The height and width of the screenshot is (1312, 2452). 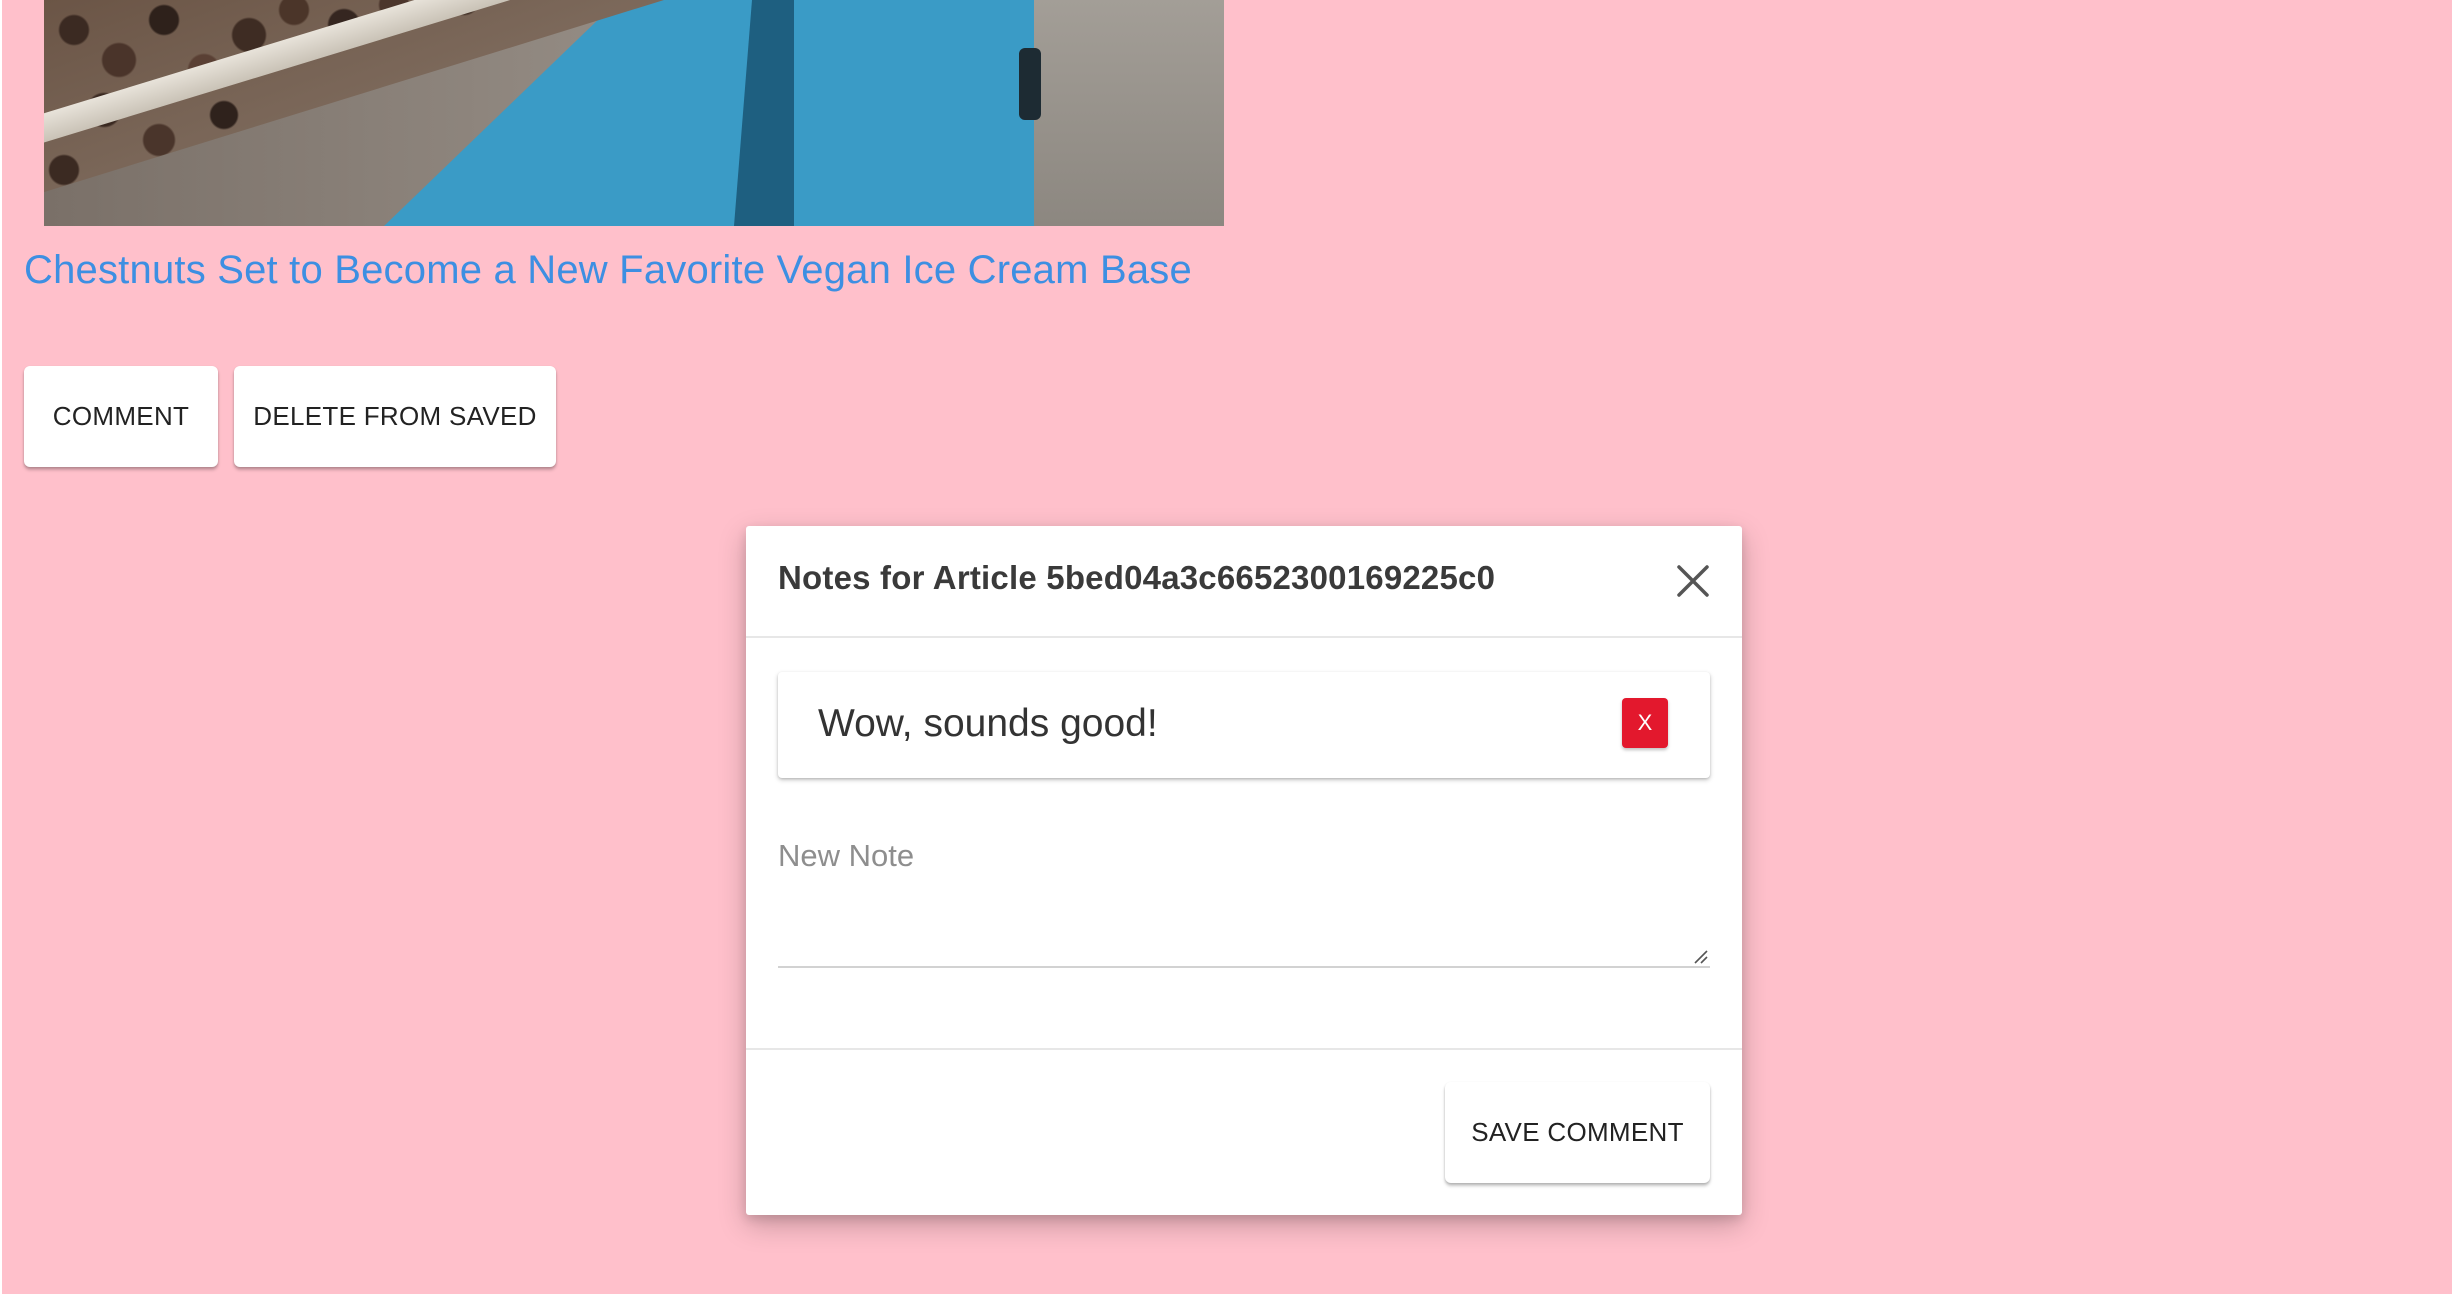 What do you see at coordinates (1700, 956) in the screenshot?
I see `resize-handle-icon` at bounding box center [1700, 956].